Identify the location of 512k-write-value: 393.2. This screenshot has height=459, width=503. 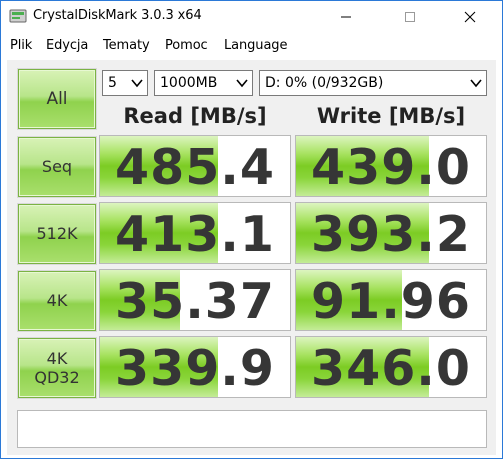
(391, 234).